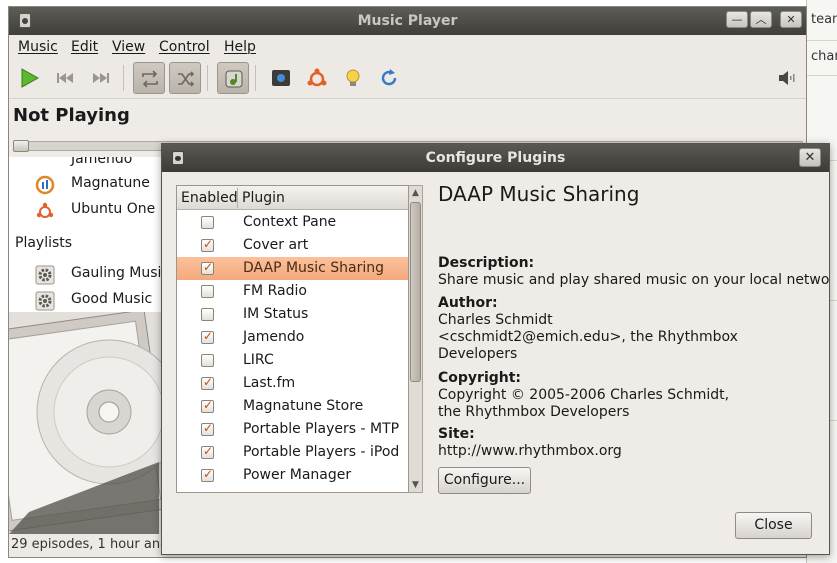  What do you see at coordinates (237, 198) in the screenshot?
I see `column-divider` at bounding box center [237, 198].